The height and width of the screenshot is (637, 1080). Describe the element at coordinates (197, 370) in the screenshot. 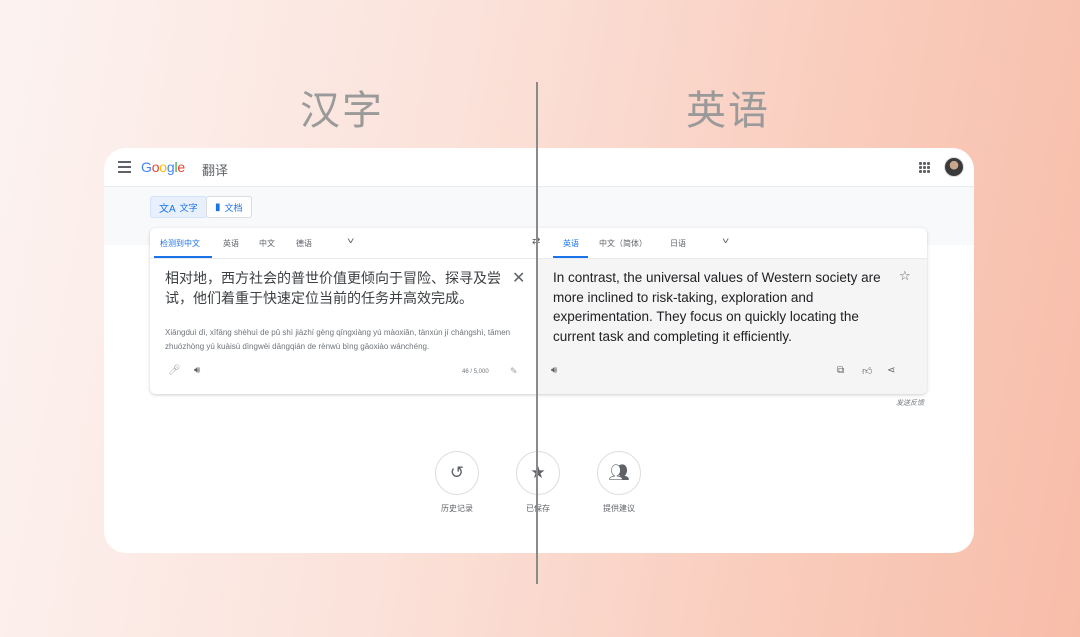

I see `source-speaker-icon: 🔊︎` at that location.